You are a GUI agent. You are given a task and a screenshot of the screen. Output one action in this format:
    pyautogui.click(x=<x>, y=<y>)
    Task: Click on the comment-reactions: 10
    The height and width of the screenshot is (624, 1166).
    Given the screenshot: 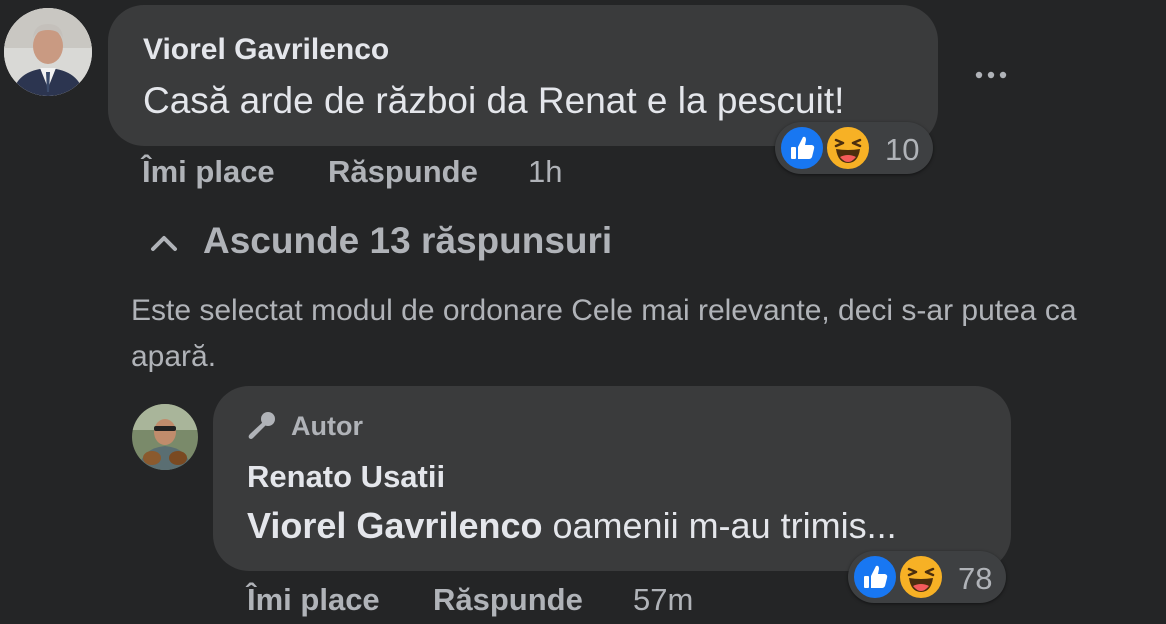 What is the action you would take?
    pyautogui.click(x=854, y=148)
    